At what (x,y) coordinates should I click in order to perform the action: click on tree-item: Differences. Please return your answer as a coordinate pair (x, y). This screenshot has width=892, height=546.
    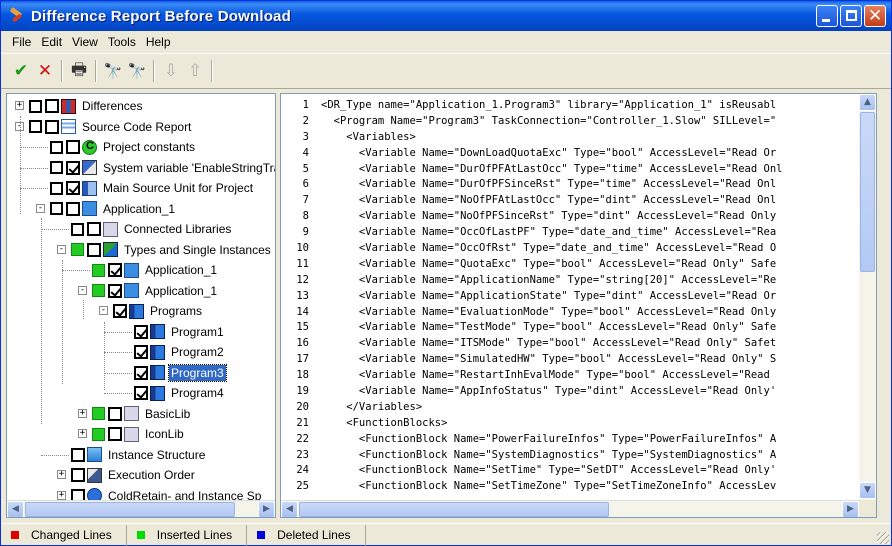
    Looking at the image, I should click on (86, 106).